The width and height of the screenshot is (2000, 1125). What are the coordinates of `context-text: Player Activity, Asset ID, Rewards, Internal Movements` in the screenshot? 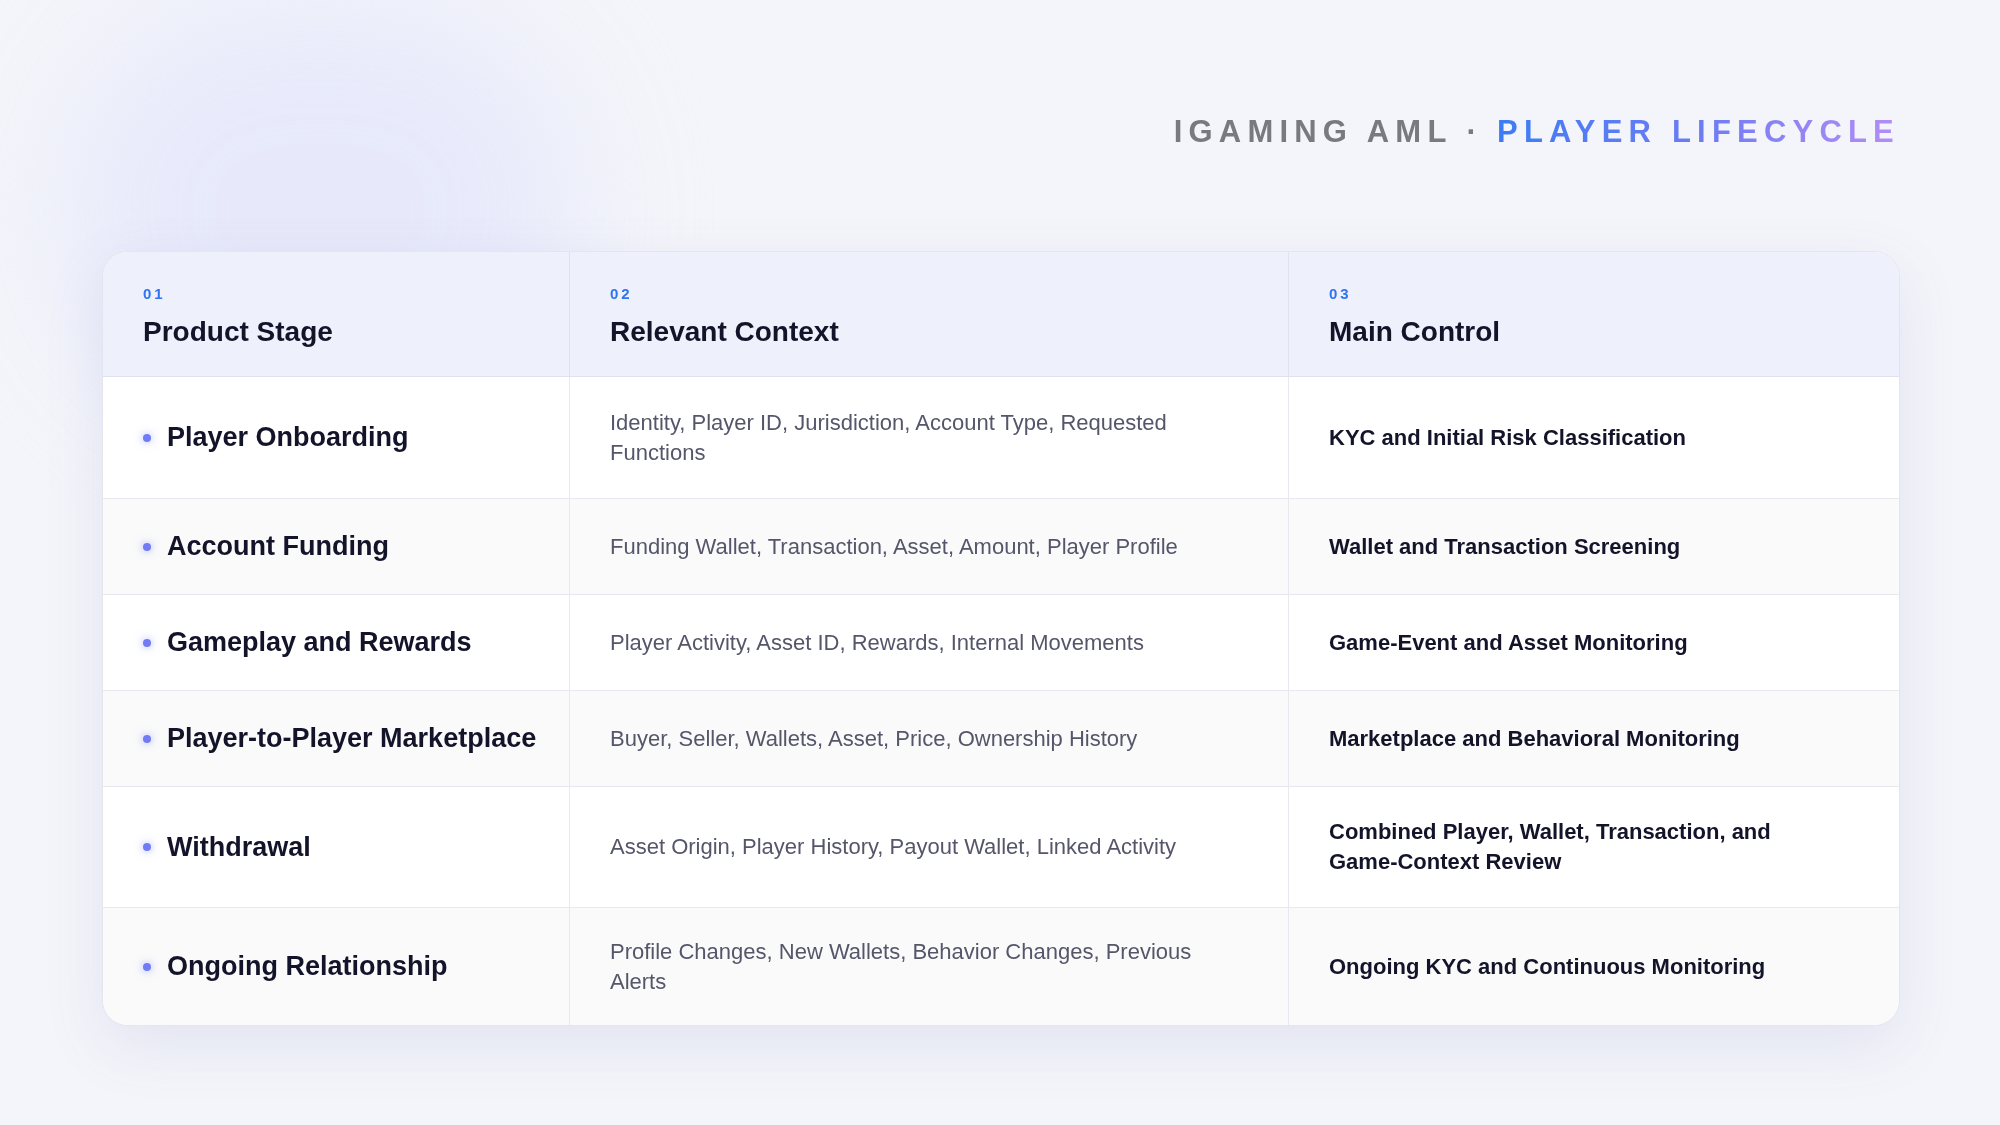 It's located at (877, 642).